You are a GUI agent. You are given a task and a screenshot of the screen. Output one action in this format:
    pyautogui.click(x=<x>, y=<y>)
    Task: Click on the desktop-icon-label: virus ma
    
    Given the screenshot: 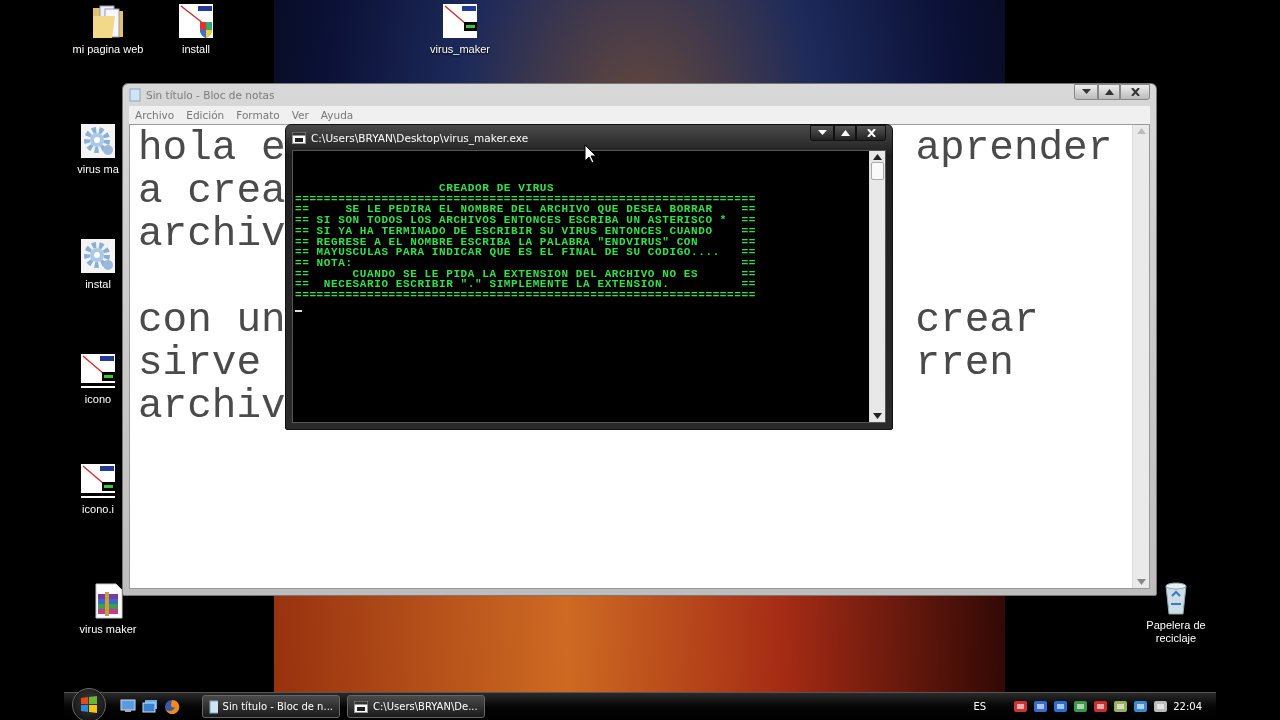 What is the action you would take?
    pyautogui.click(x=98, y=169)
    